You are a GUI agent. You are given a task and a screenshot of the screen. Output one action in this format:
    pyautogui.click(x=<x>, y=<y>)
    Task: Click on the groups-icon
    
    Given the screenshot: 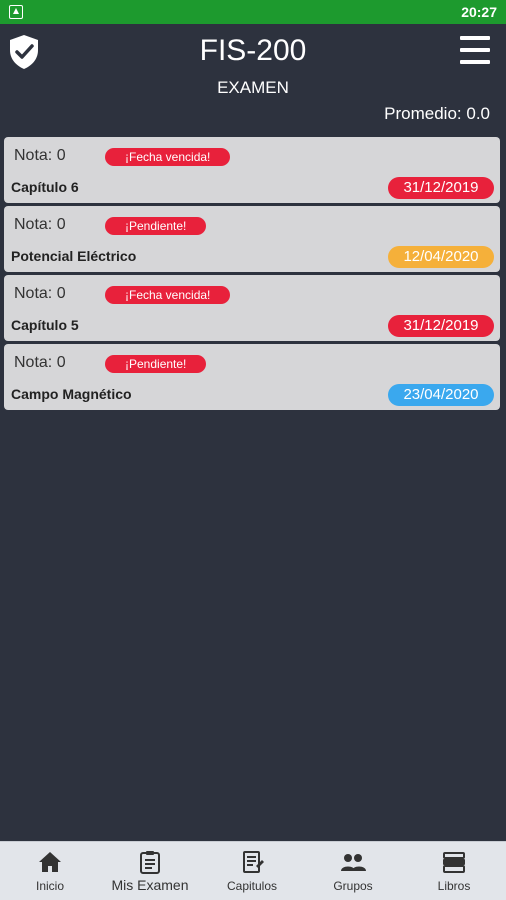 What is the action you would take?
    pyautogui.click(x=353, y=862)
    